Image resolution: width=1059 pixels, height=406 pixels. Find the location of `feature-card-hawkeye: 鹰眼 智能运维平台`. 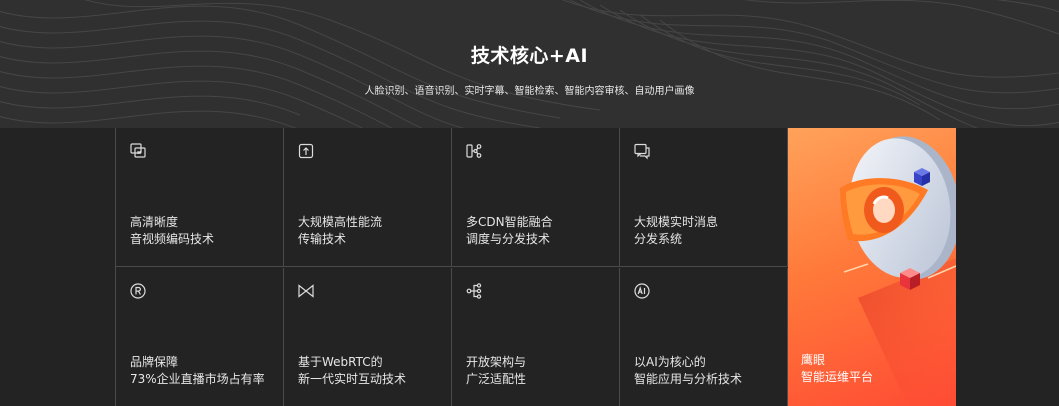

feature-card-hawkeye: 鹰眼 智能运维平台 is located at coordinates (872, 267).